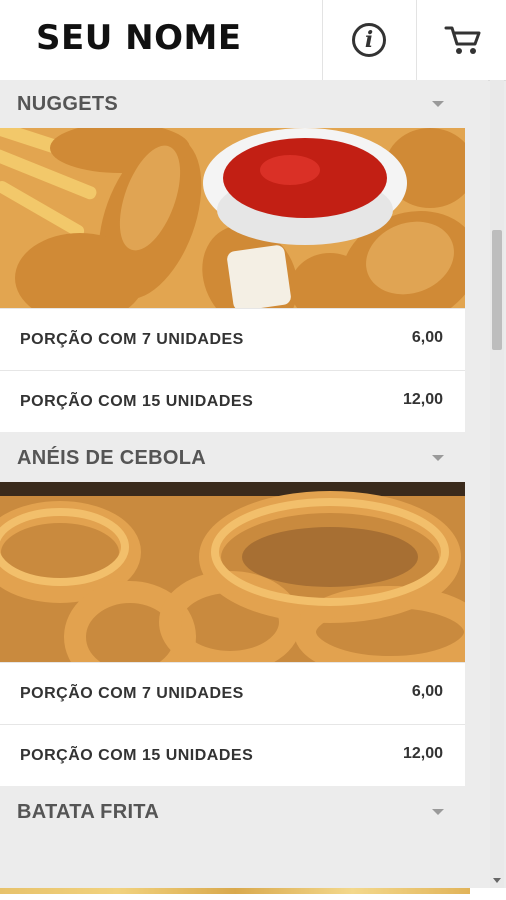 The height and width of the screenshot is (900, 506). What do you see at coordinates (253, 40) in the screenshot?
I see `app-header: SEU NOME i` at bounding box center [253, 40].